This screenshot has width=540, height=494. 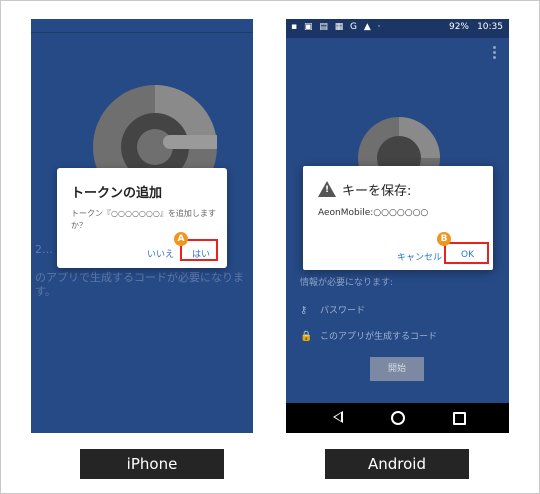 I want to click on add-token-dialog: トークンの追加 トークン『○○○○○○○』を追加しますか？ いいえ はい, so click(x=142, y=218).